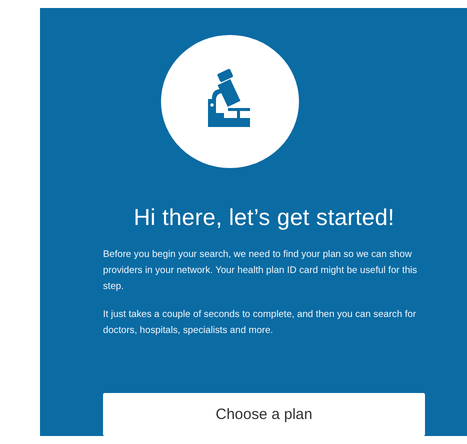 The width and height of the screenshot is (467, 444). I want to click on intro-paragraph: It just takes a couple of seconds to complete, and then you can search for doctors, hospitals, specialists and more., so click(260, 323).